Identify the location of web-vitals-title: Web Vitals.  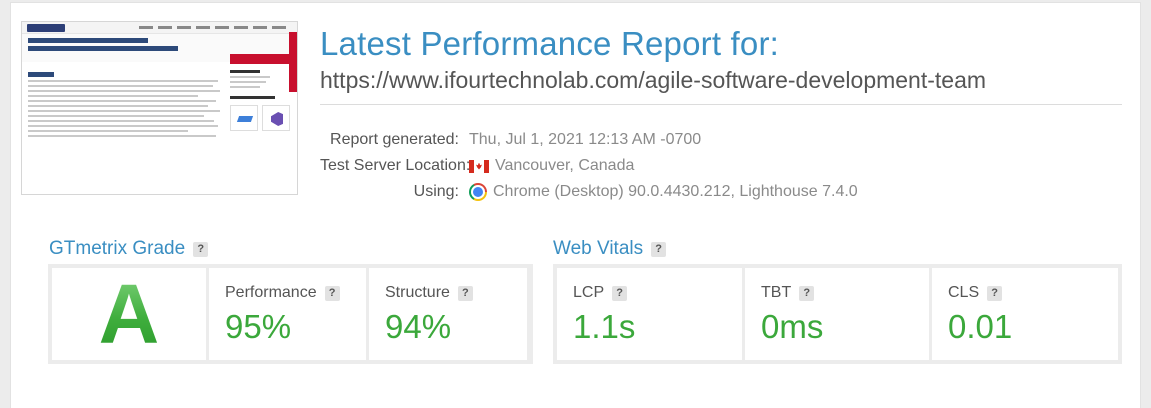
(598, 248).